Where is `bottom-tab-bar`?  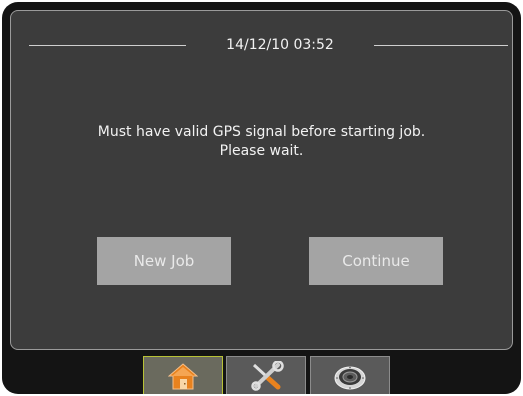 bottom-tab-bar is located at coordinates (261, 373).